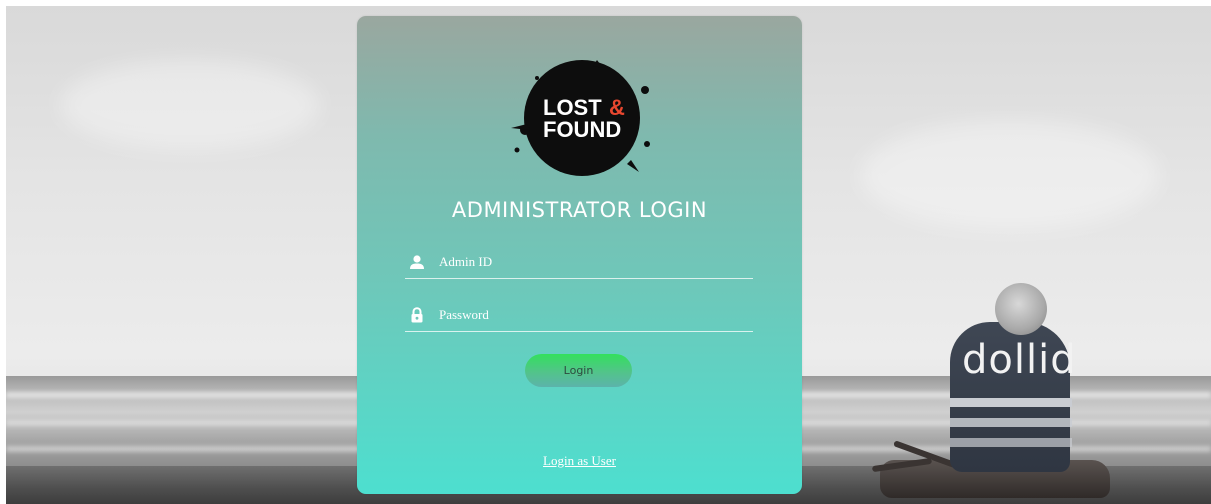 The height and width of the screenshot is (504, 1211). I want to click on admin-id-input, so click(589, 262).